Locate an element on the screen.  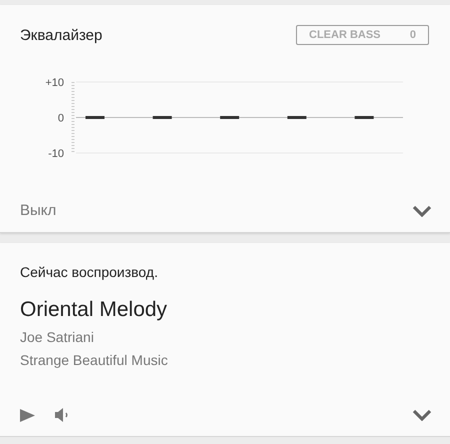
album-name: Strange Beautiful Music is located at coordinates (94, 360).